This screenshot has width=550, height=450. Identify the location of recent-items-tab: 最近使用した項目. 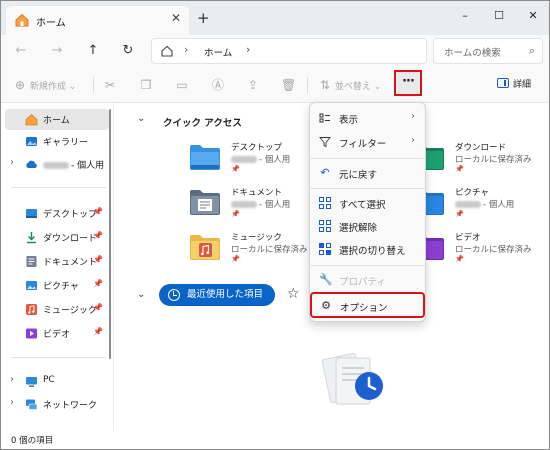
(217, 295).